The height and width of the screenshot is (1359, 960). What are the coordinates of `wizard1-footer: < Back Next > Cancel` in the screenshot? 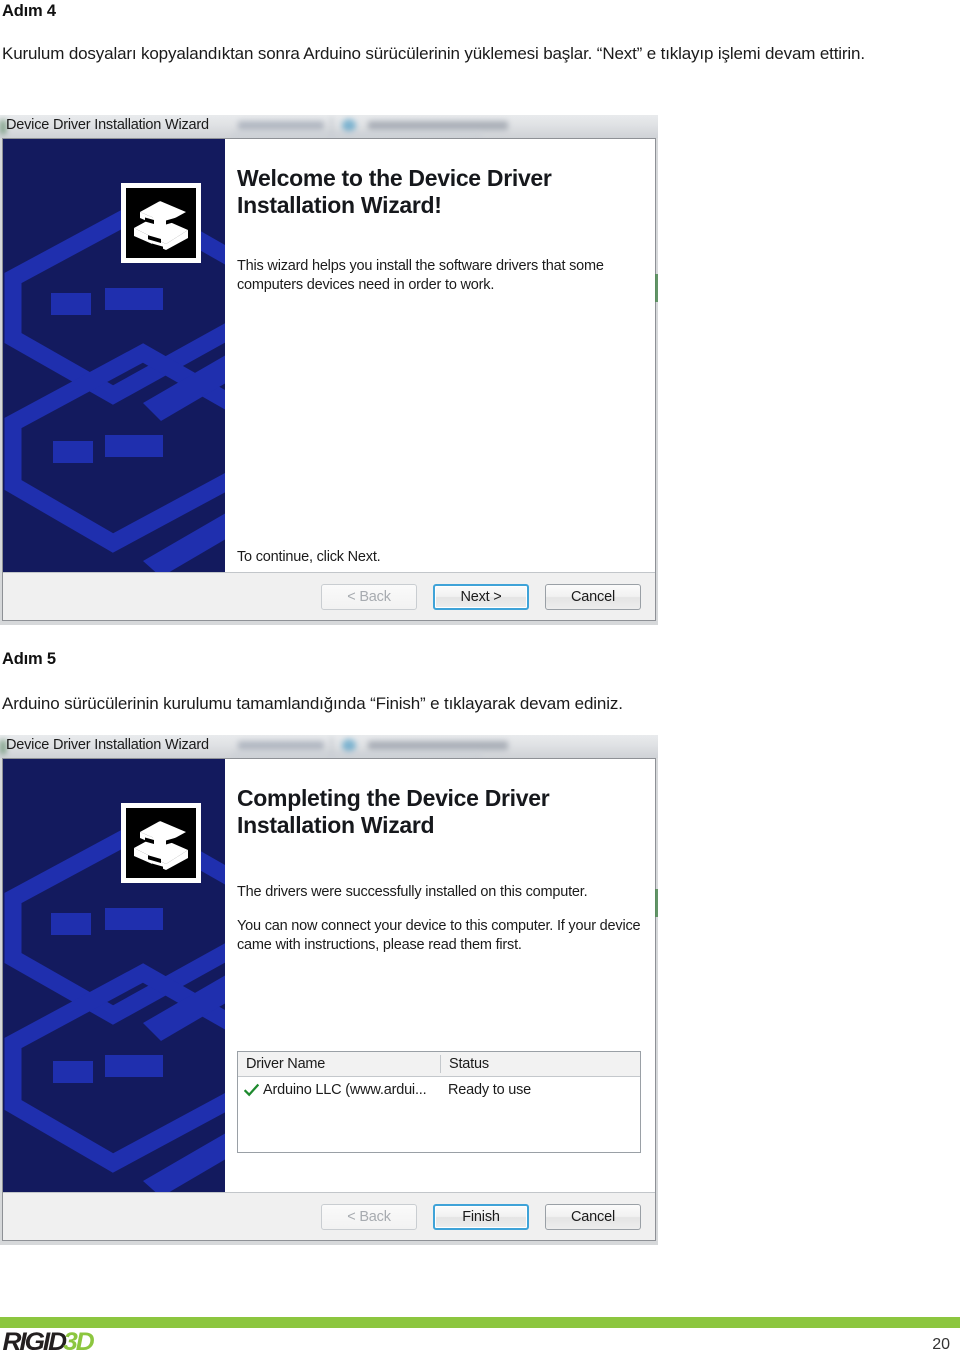 It's located at (329, 596).